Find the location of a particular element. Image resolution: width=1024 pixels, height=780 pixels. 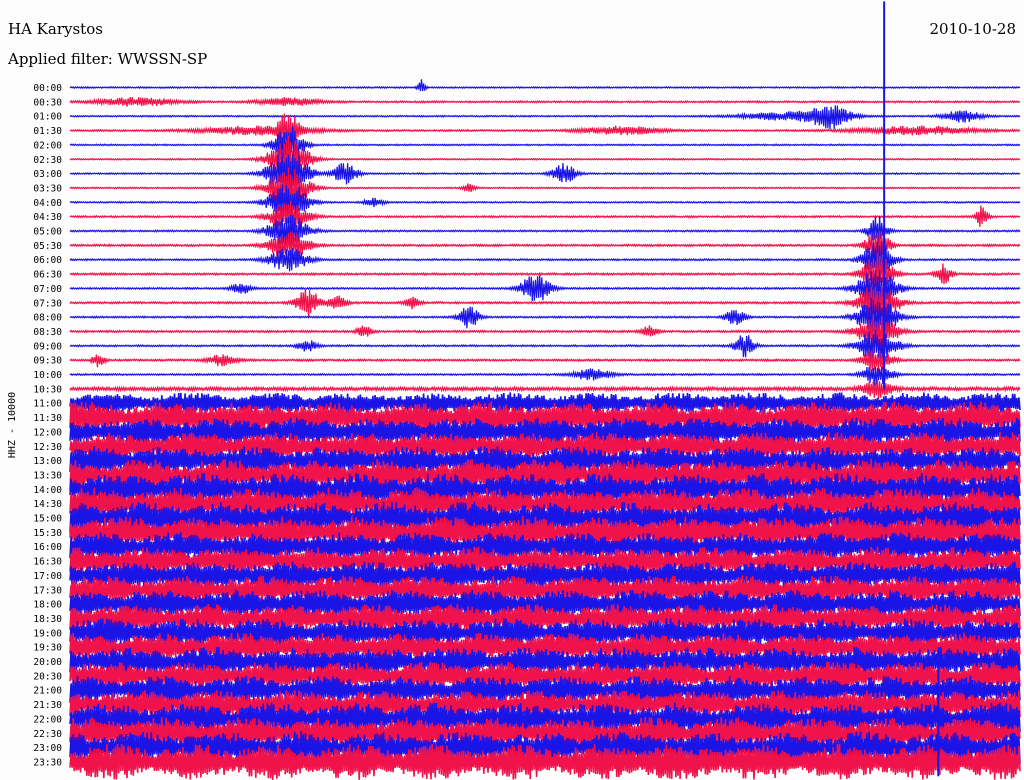

row-time-label: 04:30 is located at coordinates (47, 217).